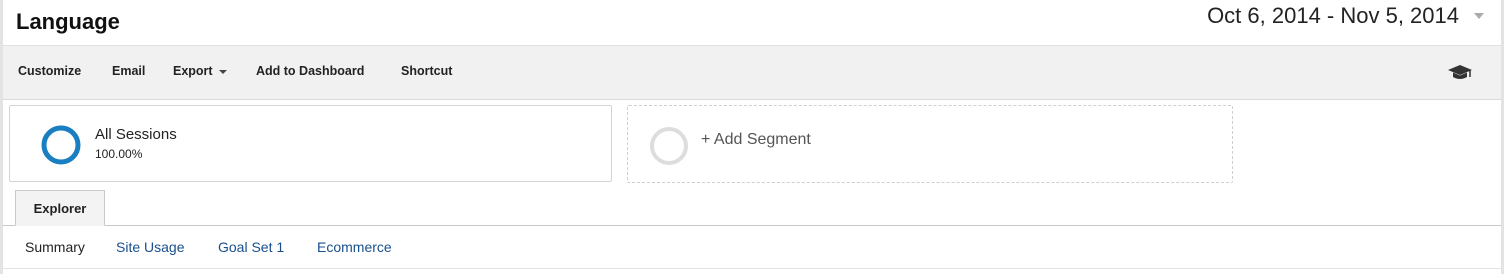  I want to click on subtab-site-usage: Site Usage, so click(150, 247).